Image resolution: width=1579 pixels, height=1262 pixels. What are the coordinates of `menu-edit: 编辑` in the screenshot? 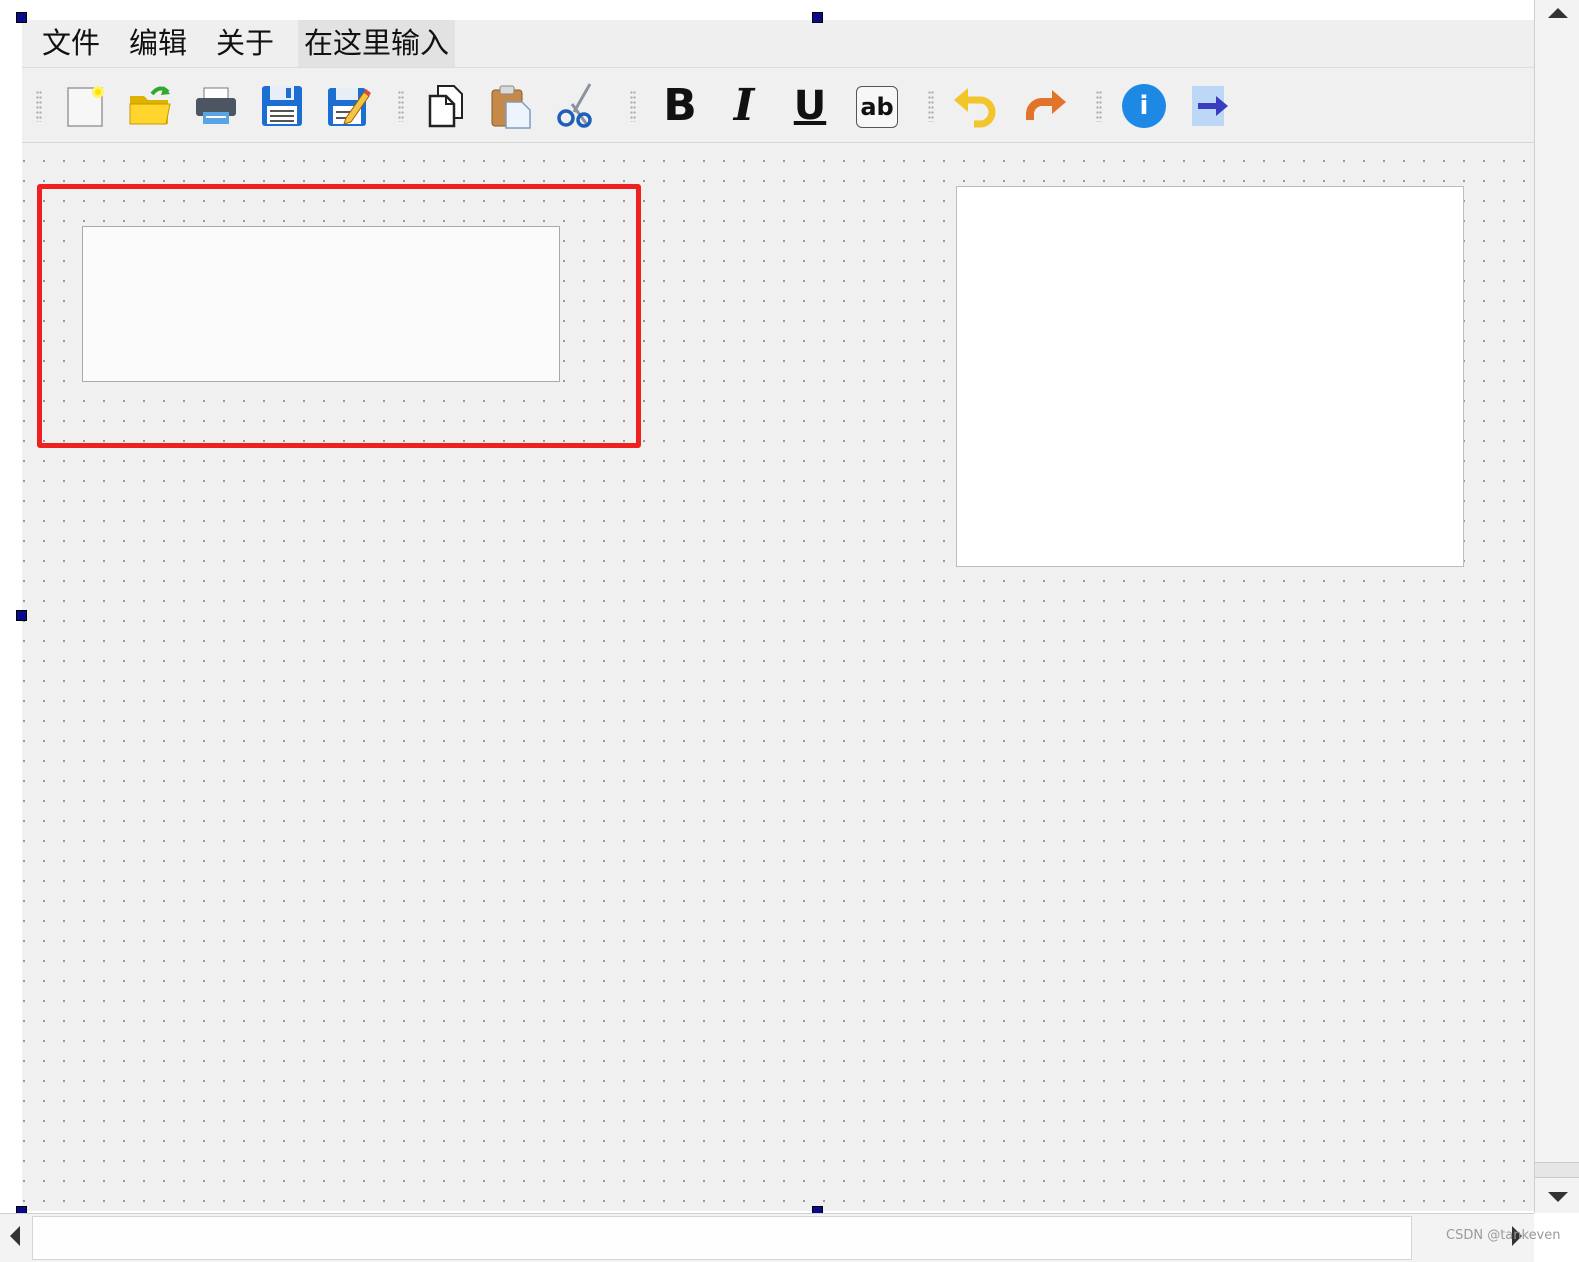 It's located at (158, 43).